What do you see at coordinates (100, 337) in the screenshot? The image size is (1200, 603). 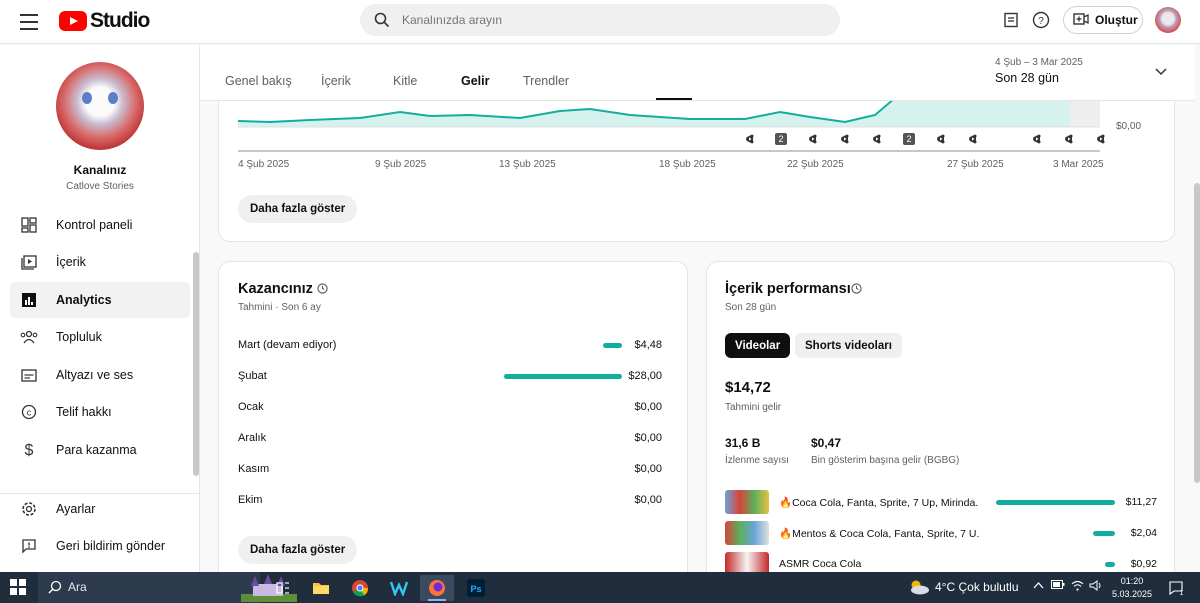 I see `sidebar-item-community: Topluluk` at bounding box center [100, 337].